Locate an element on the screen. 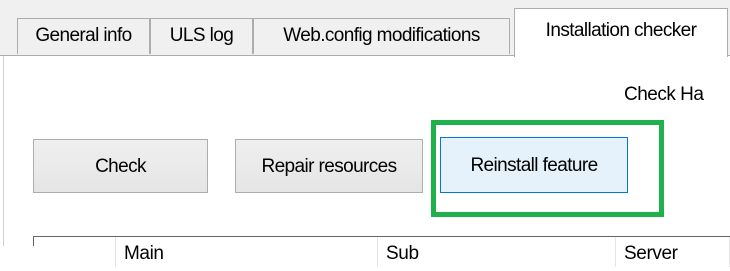  column-header-select is located at coordinates (75, 252).